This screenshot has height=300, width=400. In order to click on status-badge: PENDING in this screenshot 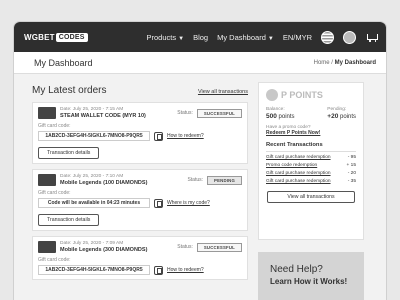, I will do `click(224, 180)`.